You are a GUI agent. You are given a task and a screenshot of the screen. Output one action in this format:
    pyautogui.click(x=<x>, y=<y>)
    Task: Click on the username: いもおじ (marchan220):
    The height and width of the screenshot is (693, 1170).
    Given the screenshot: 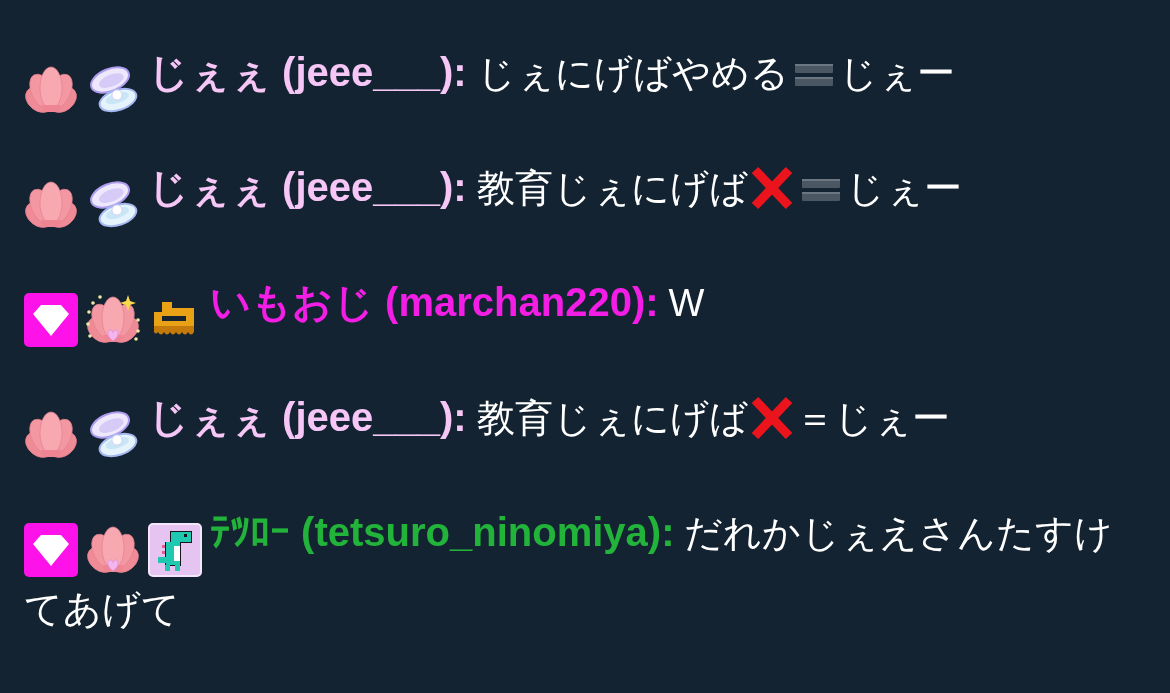 What is the action you would take?
    pyautogui.click(x=434, y=302)
    